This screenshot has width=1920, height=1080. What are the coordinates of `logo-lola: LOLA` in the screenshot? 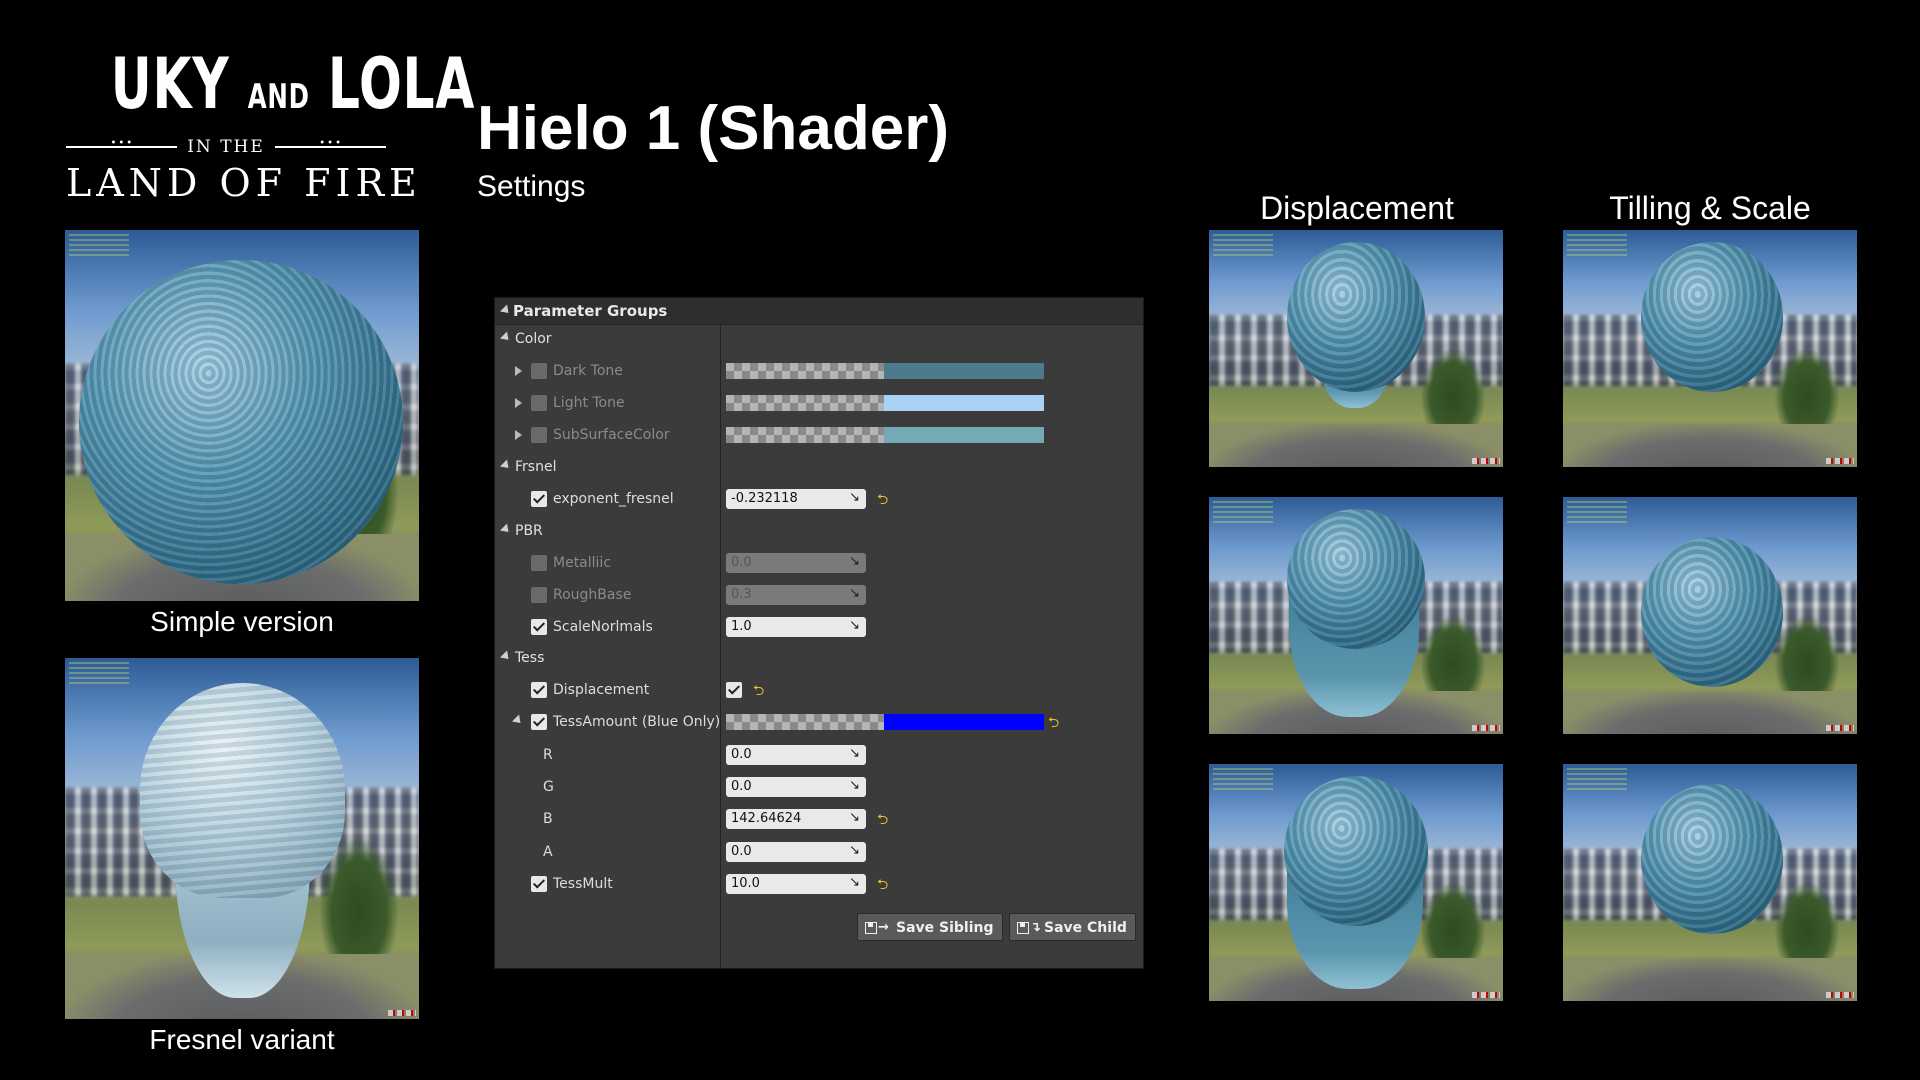 It's located at (401, 84).